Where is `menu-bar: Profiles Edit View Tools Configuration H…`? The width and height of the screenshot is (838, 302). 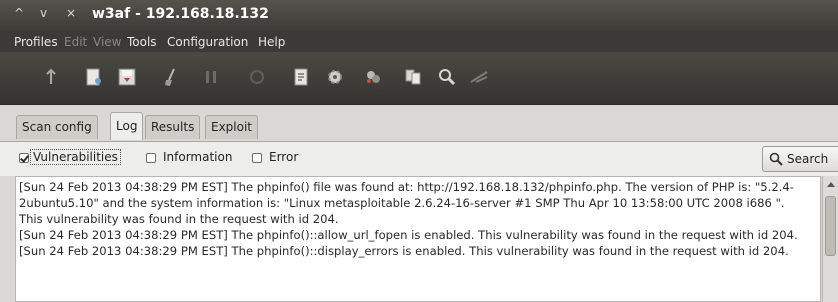
menu-bar: Profiles Edit View Tools Configuration H… is located at coordinates (419, 42).